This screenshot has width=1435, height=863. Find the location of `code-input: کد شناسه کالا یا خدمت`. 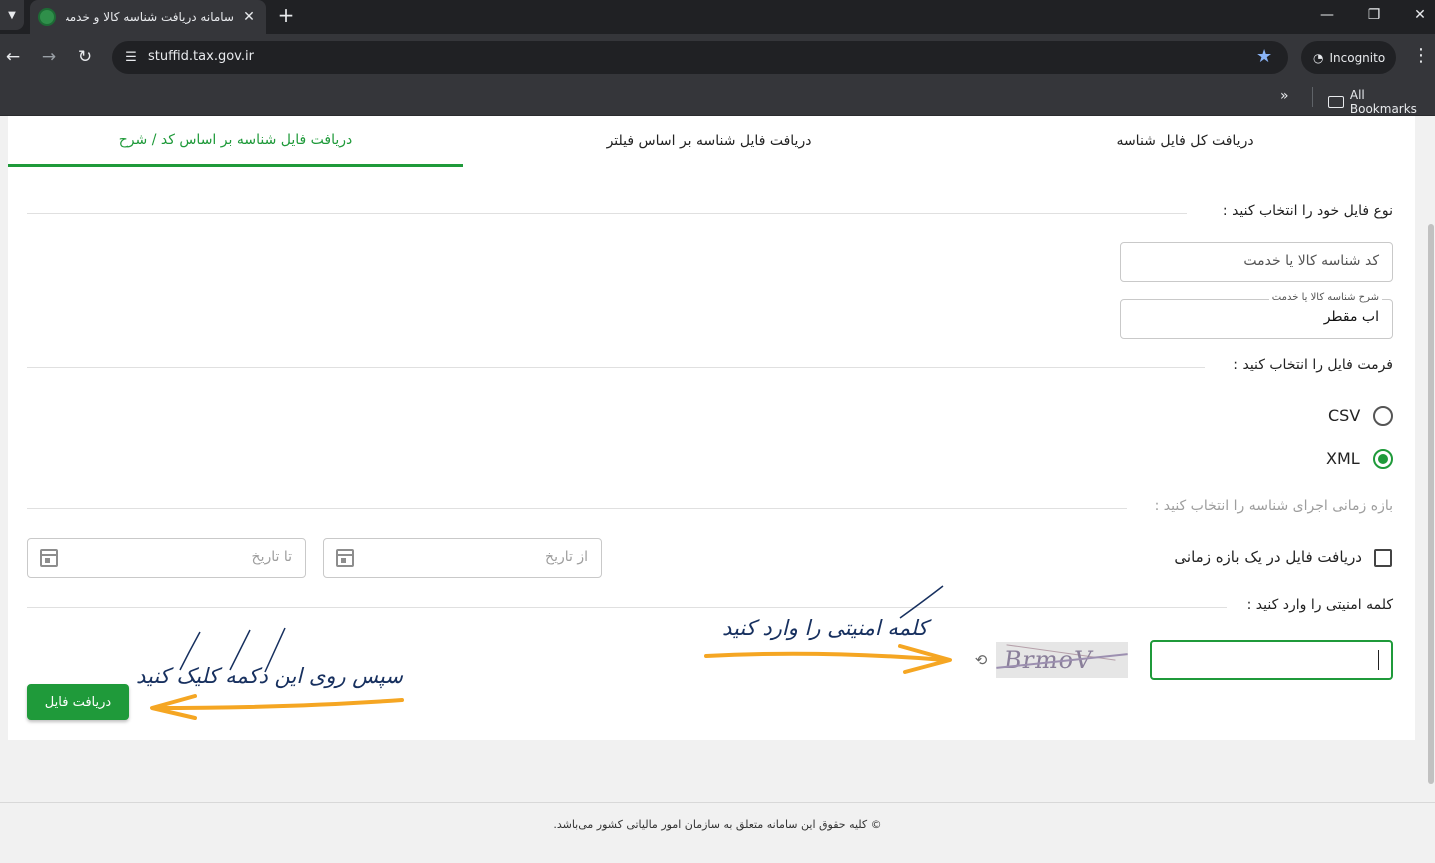

code-input: کد شناسه کالا یا خدمت is located at coordinates (1256, 262).